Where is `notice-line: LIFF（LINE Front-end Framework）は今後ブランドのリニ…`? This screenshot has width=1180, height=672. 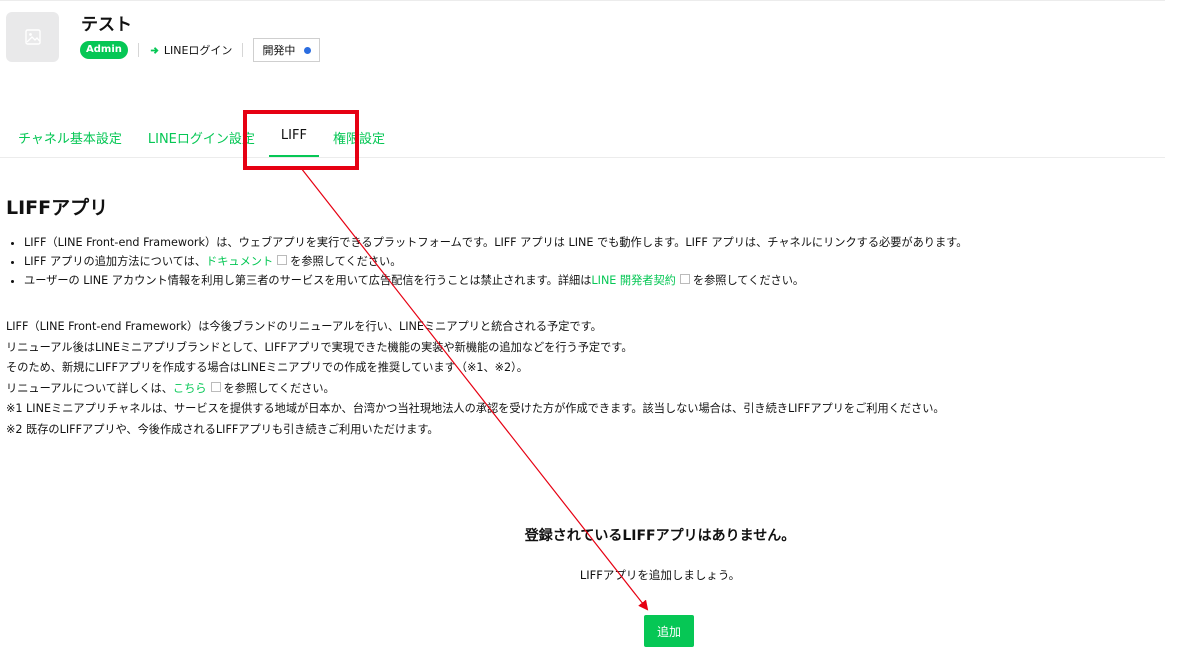
notice-line: LIFF（LINE Front-end Framework）は今後ブランドのリニ… is located at coordinates (304, 326).